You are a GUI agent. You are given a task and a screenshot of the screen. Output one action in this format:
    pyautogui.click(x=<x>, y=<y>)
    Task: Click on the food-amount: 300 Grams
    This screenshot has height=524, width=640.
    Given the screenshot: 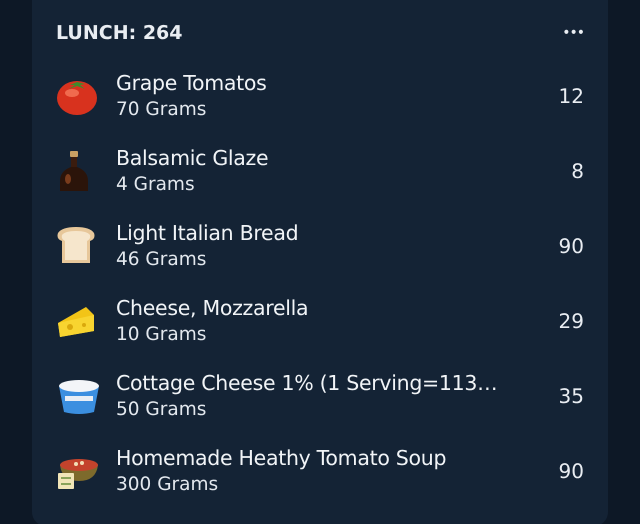 What is the action you would take?
    pyautogui.click(x=168, y=484)
    